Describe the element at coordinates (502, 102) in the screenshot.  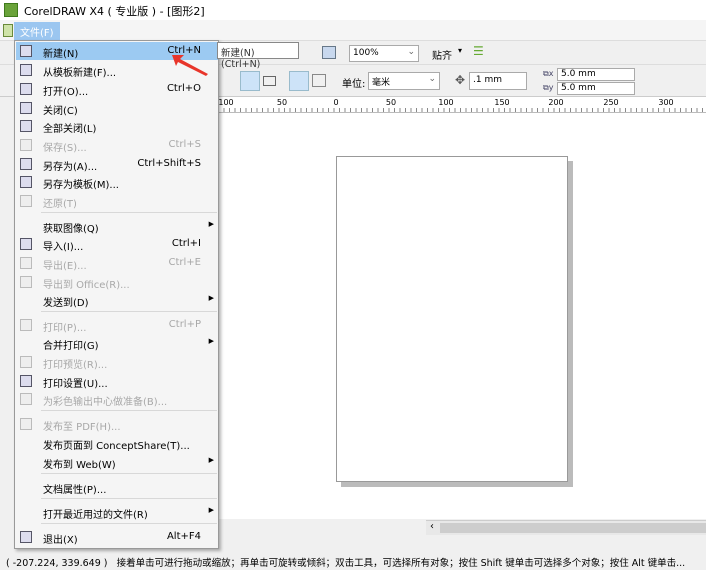
I see `ruler-label: 150` at that location.